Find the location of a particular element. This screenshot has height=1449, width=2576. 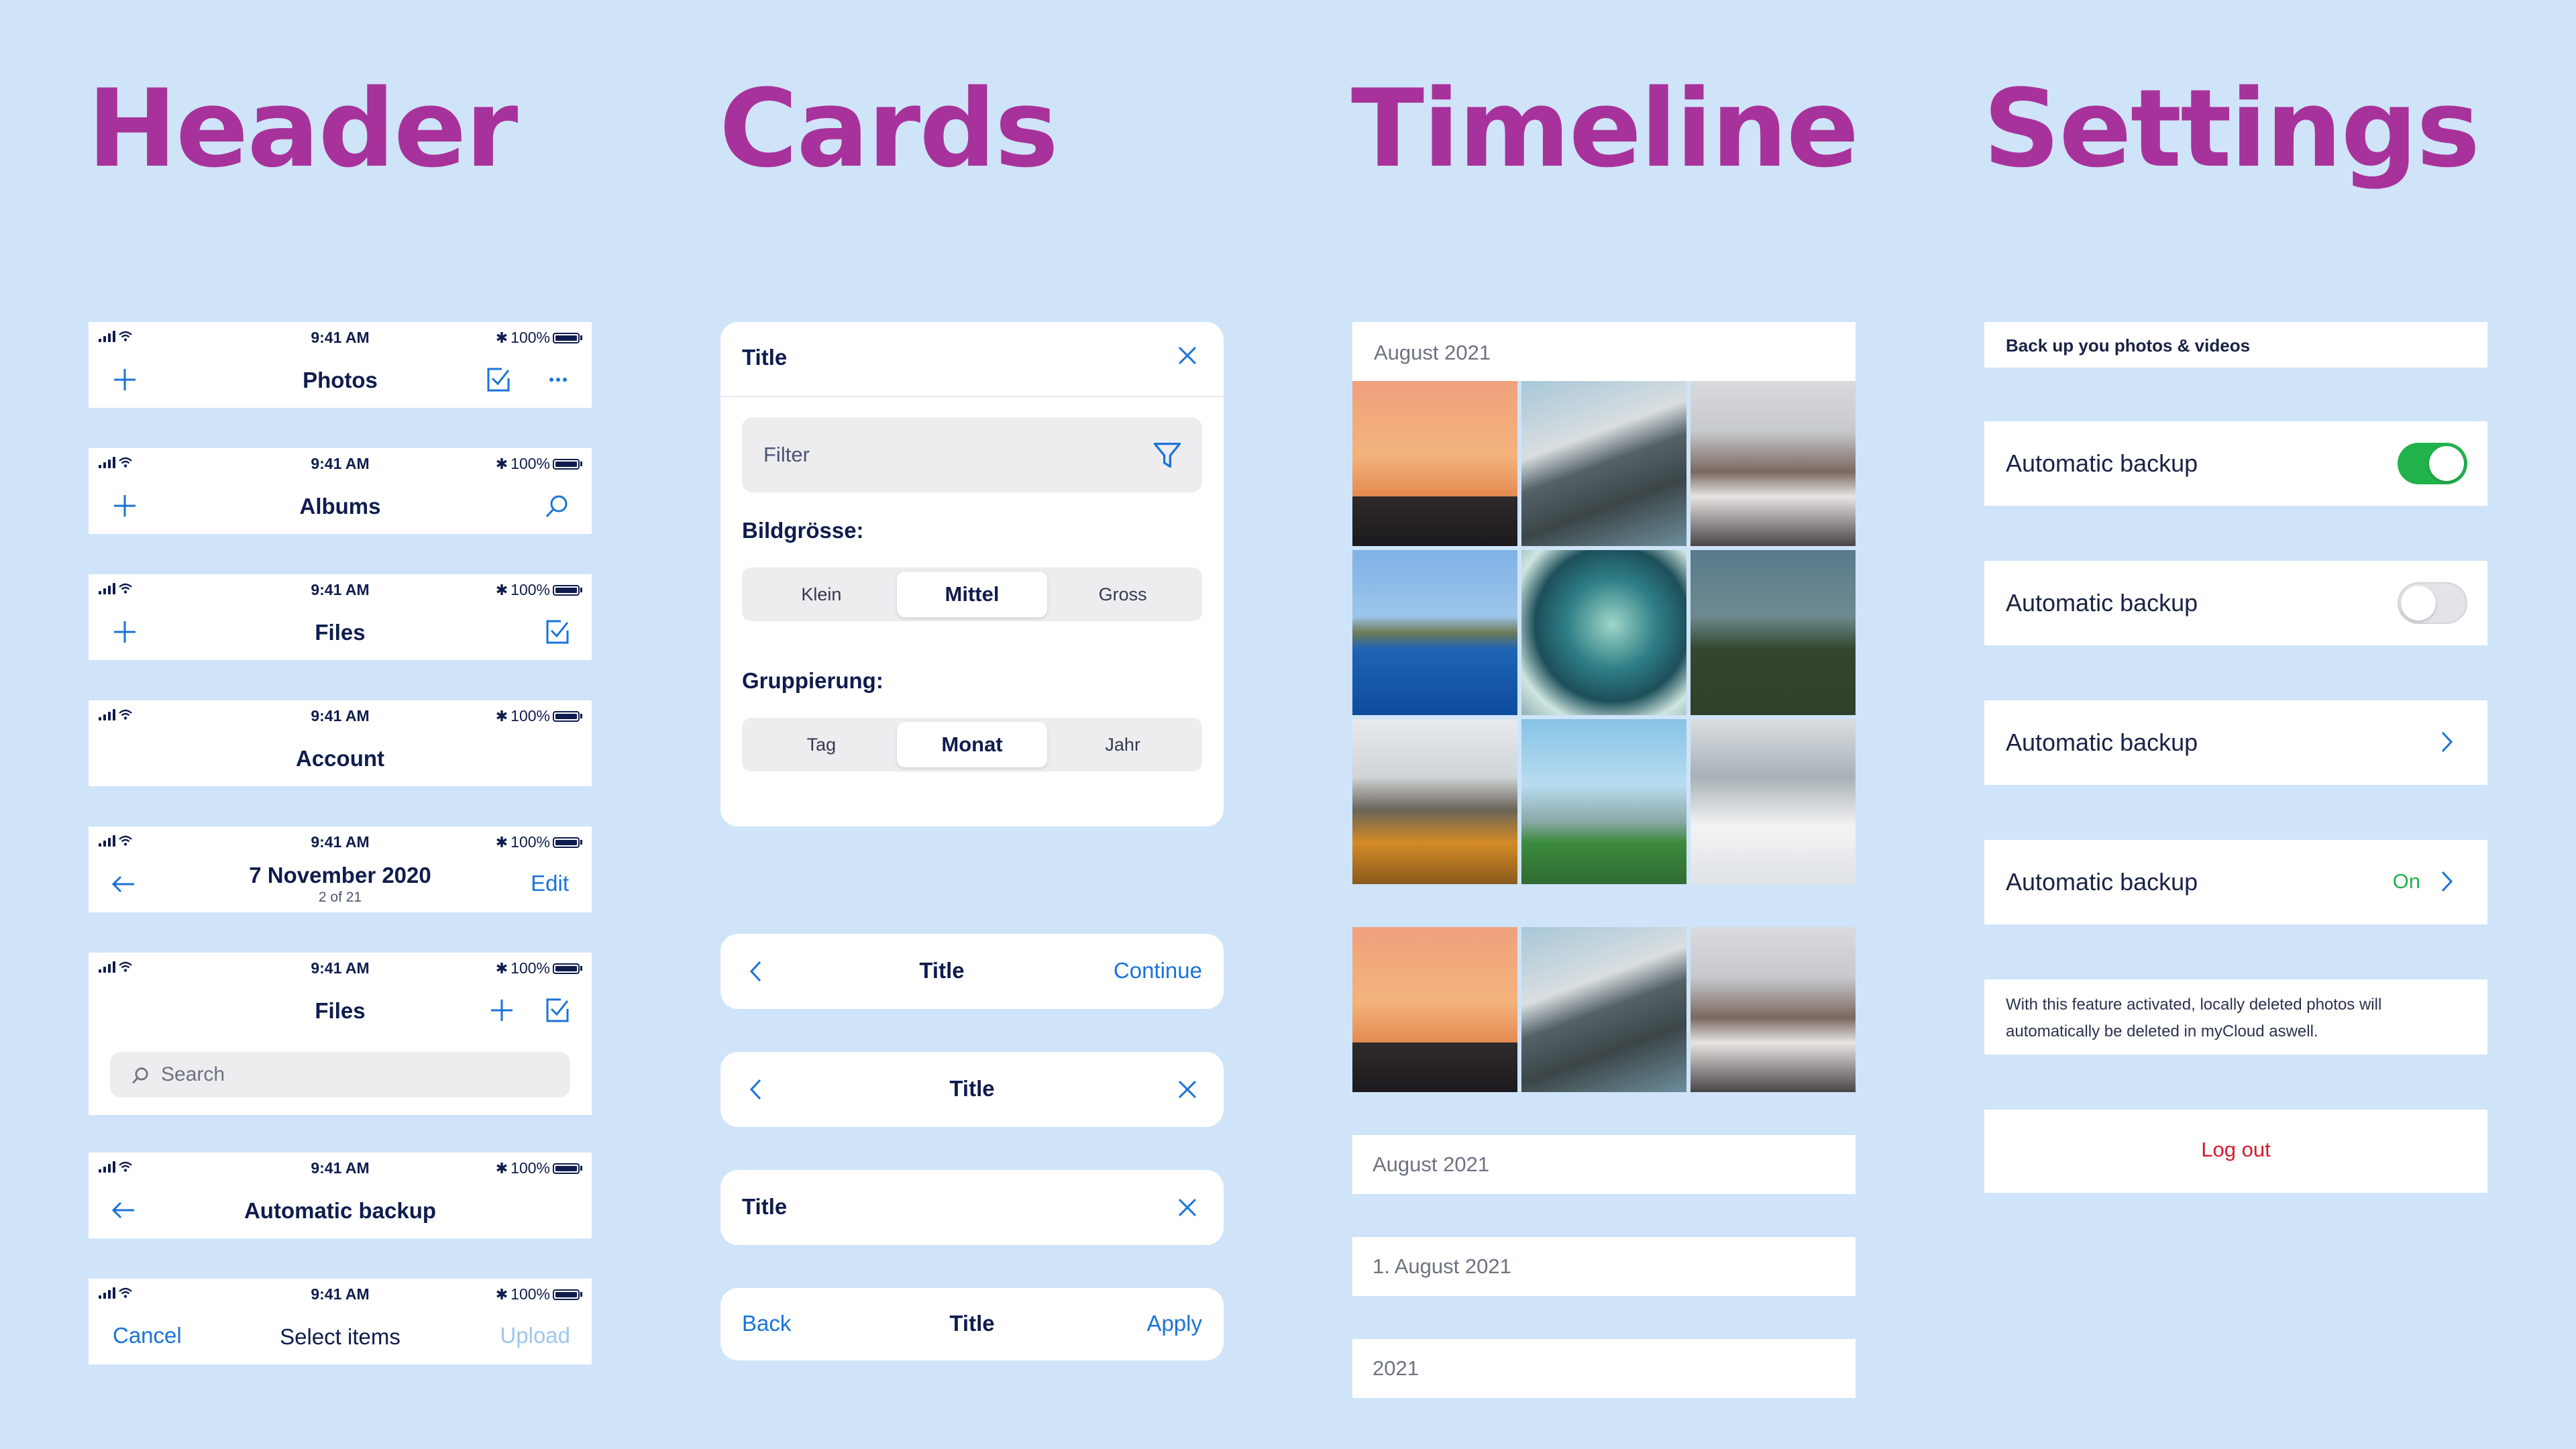

green-field-photo is located at coordinates (1603, 801).